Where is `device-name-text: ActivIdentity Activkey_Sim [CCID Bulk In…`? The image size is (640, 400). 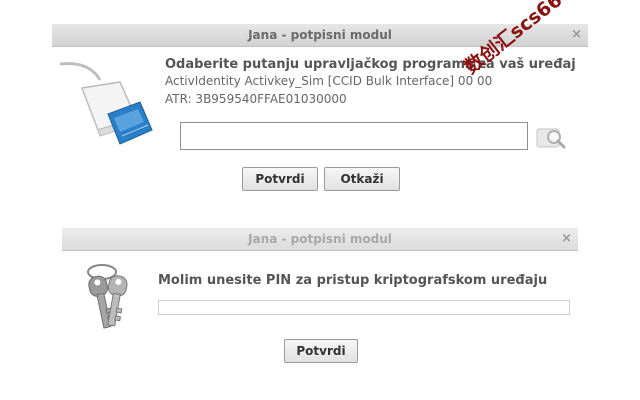
device-name-text: ActivIdentity Activkey_Sim [CCID Bulk In… is located at coordinates (329, 81).